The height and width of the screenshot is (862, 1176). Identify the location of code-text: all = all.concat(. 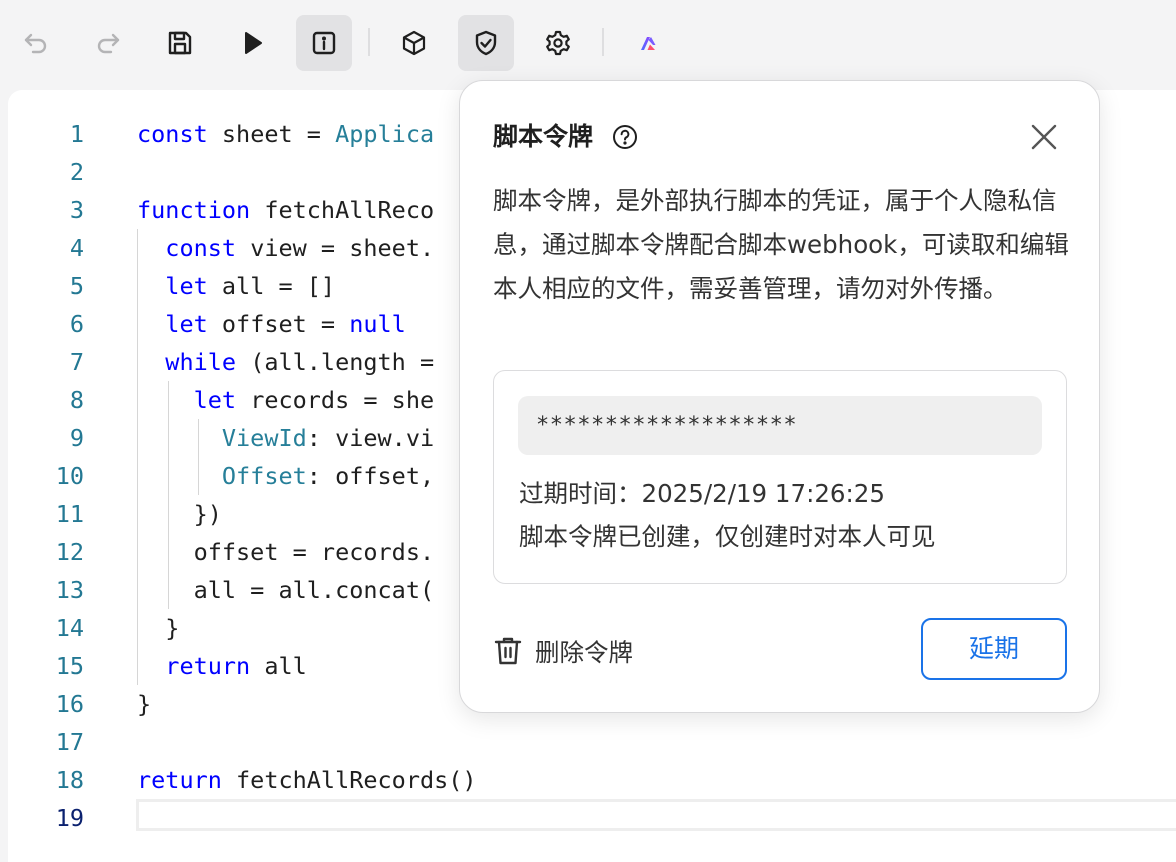
(286, 590).